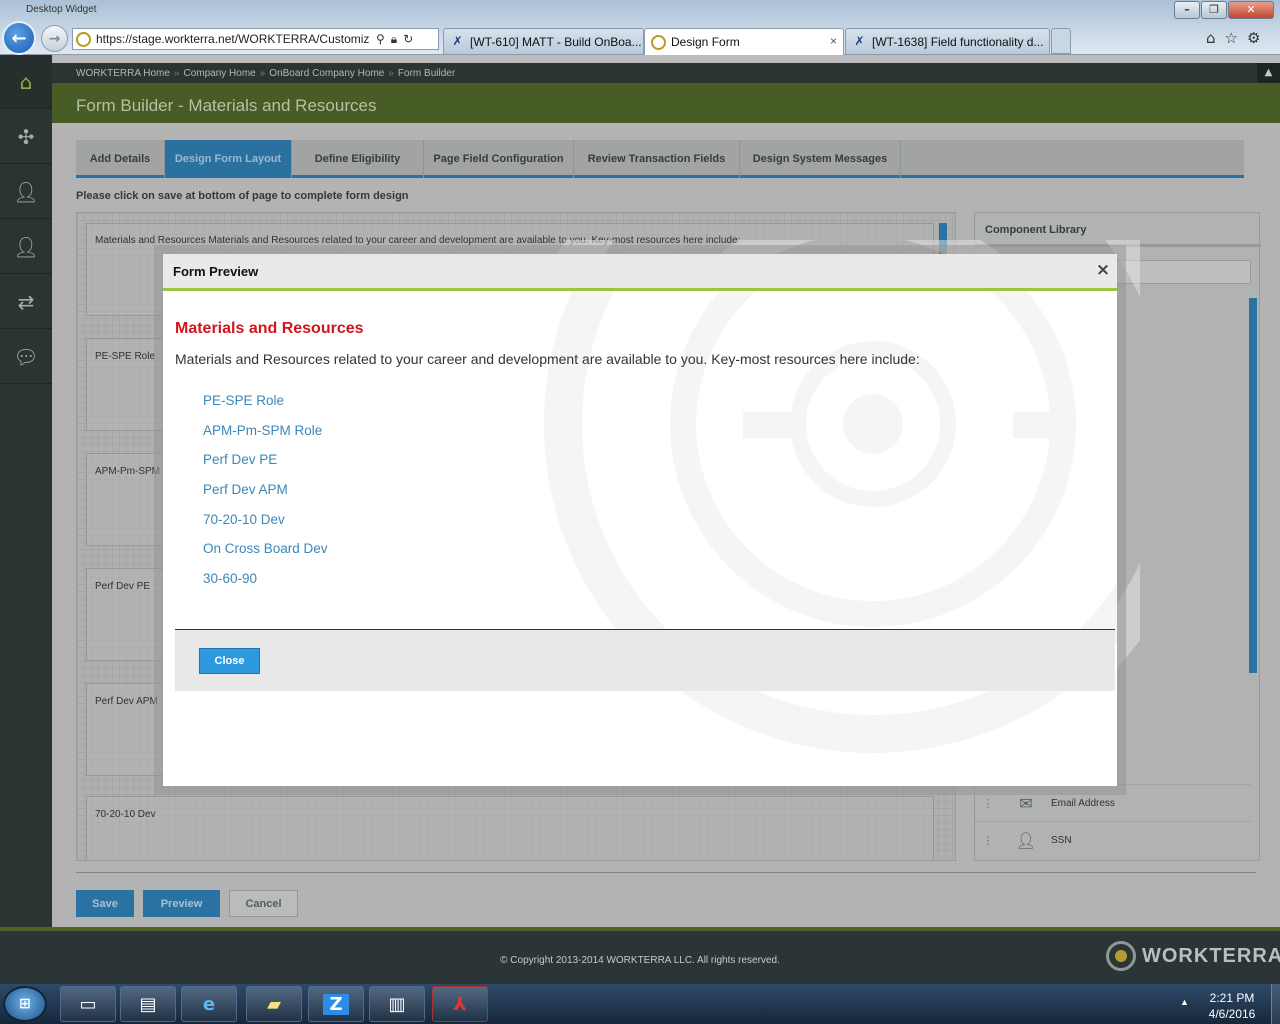 The height and width of the screenshot is (1024, 1280). What do you see at coordinates (244, 519) in the screenshot?
I see `resource-link: 70-20-10 Dev` at bounding box center [244, 519].